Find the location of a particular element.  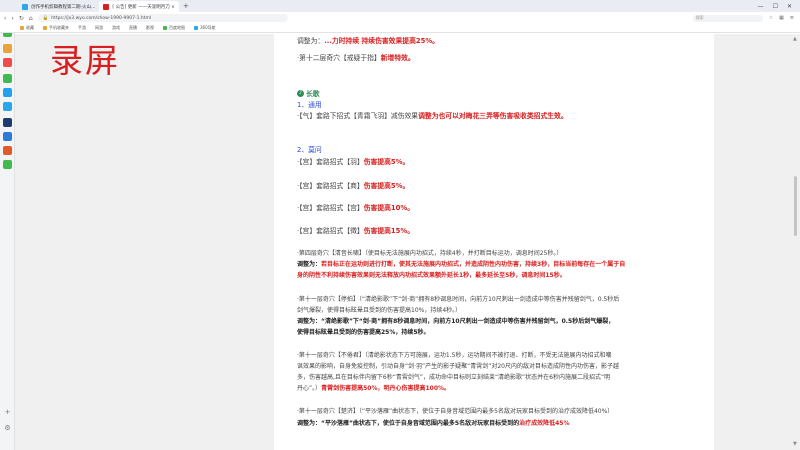

bookmark-item: 收藏 is located at coordinates (27, 28).